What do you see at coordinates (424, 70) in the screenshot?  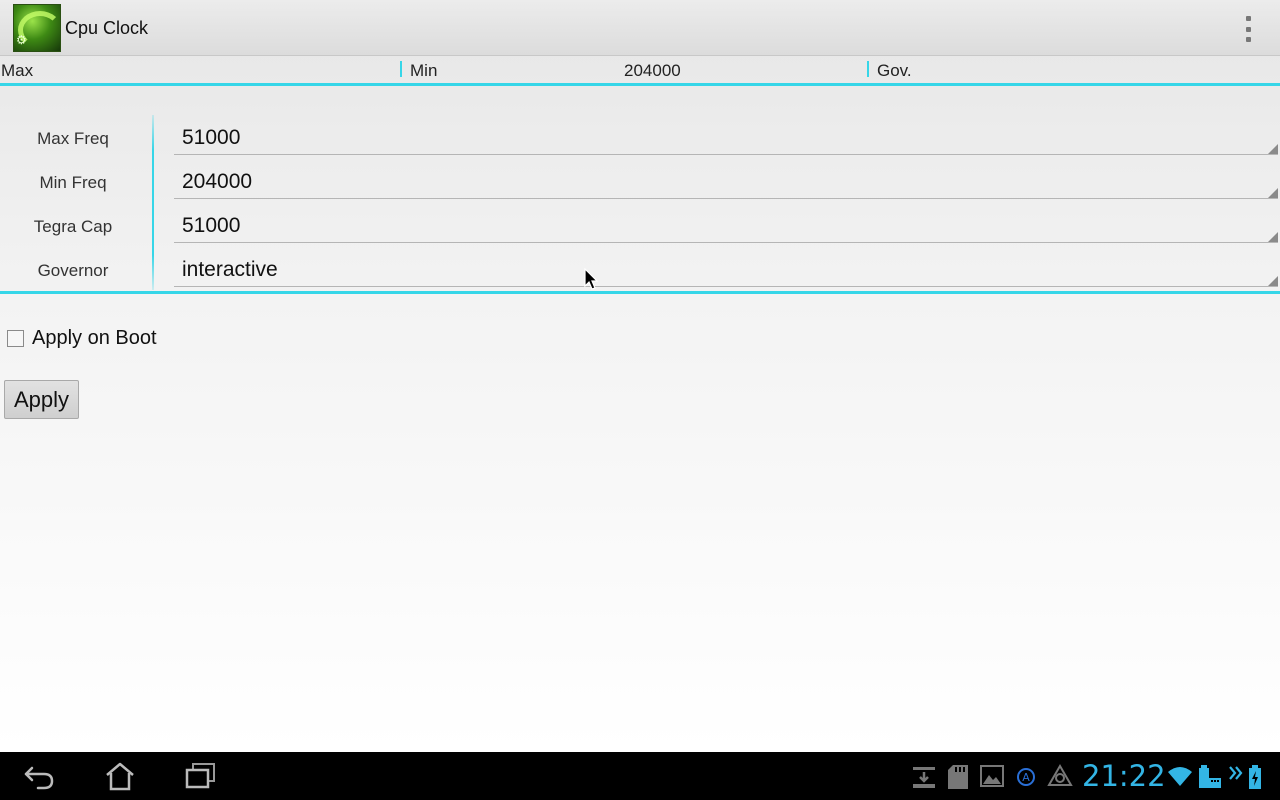 I see `summary-min-label: Min` at bounding box center [424, 70].